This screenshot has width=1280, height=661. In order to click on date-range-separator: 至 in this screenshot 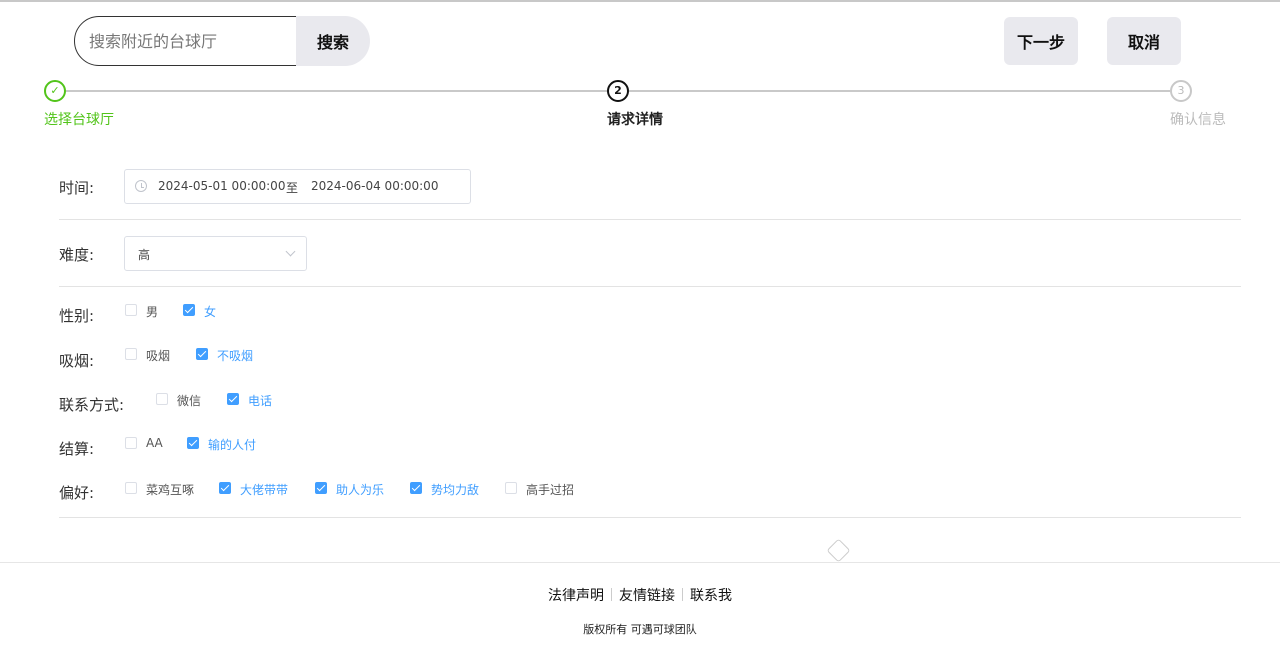, I will do `click(292, 188)`.